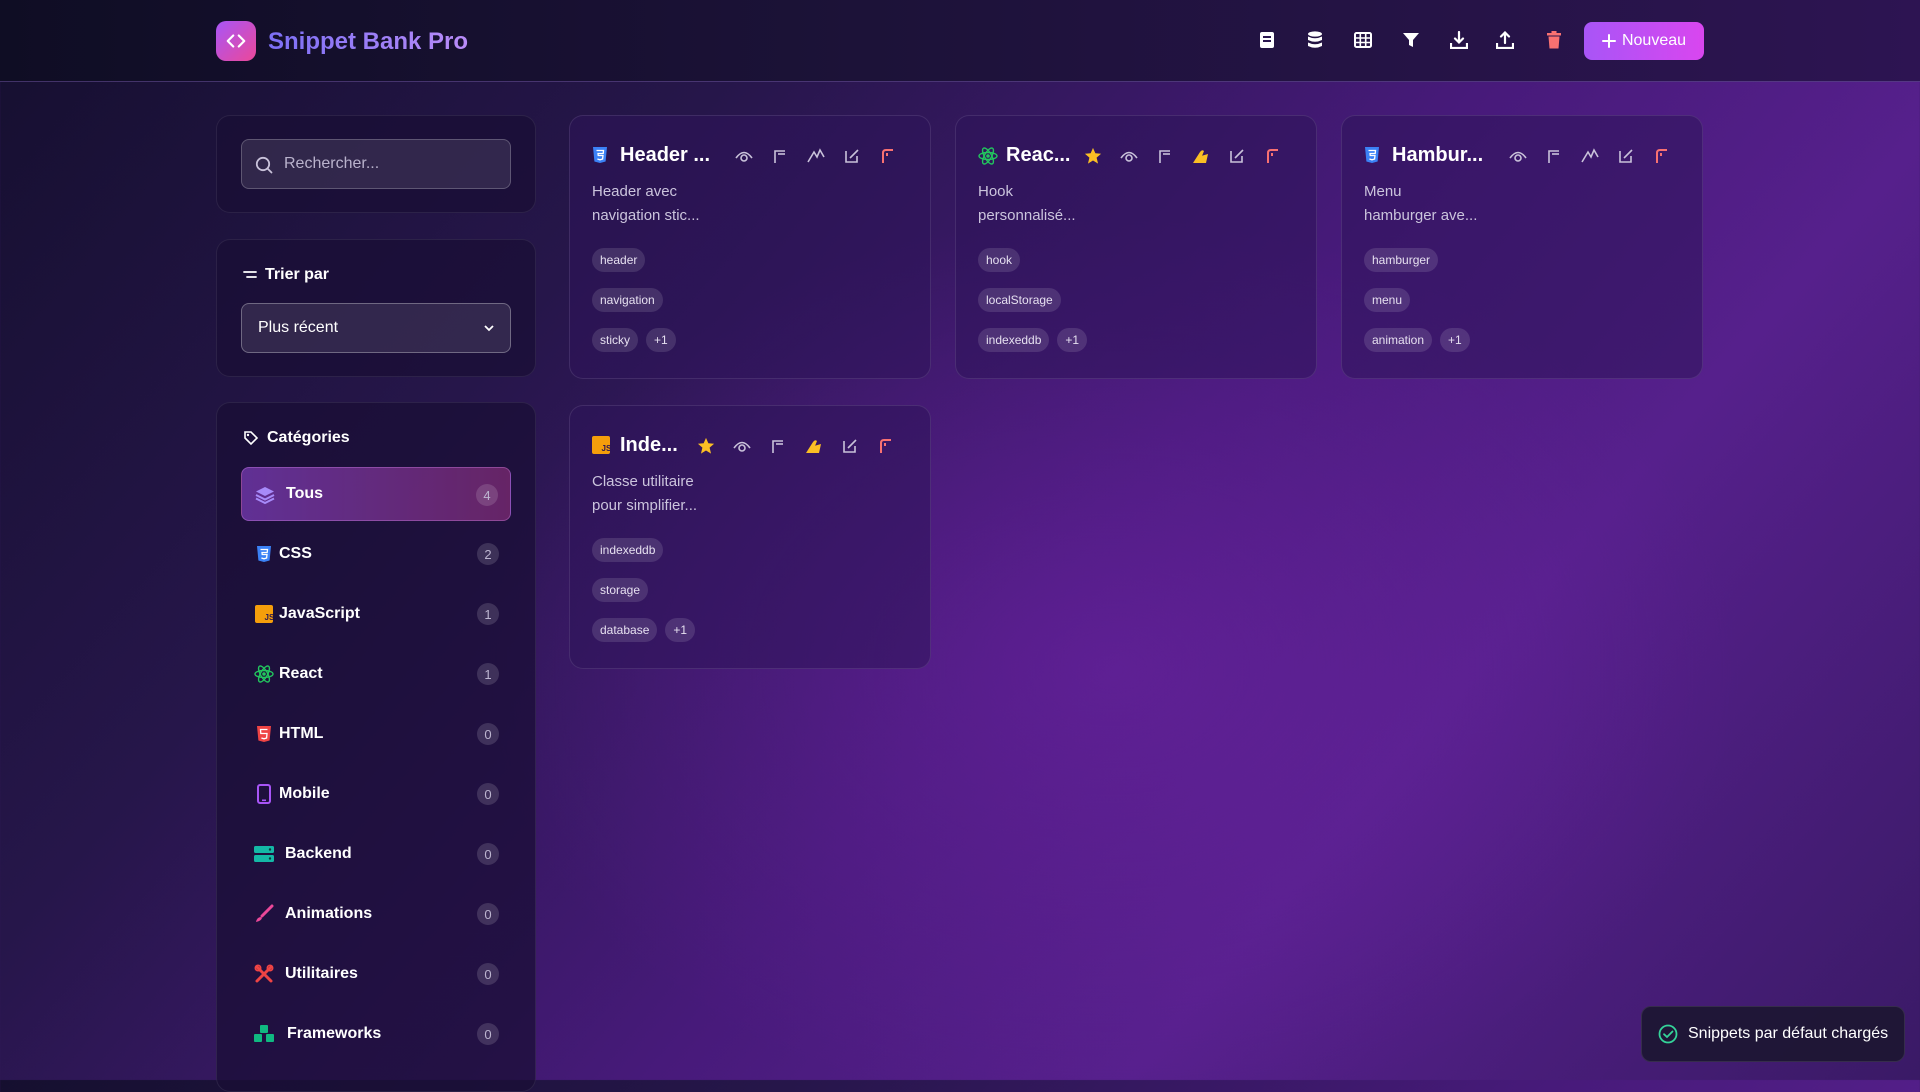 The width and height of the screenshot is (1920, 1092). Describe the element at coordinates (376, 328) in the screenshot. I see `sort-select: Plus récent` at that location.